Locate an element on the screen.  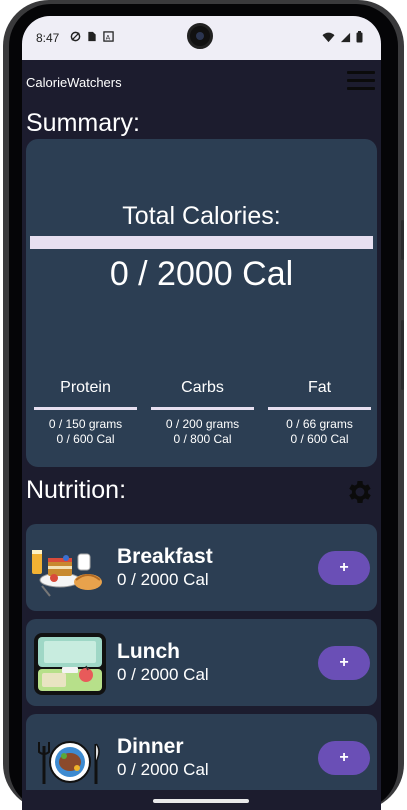
meal-card-breakfast: Breakfast 0 / 2000 Cal + is located at coordinates (201, 567).